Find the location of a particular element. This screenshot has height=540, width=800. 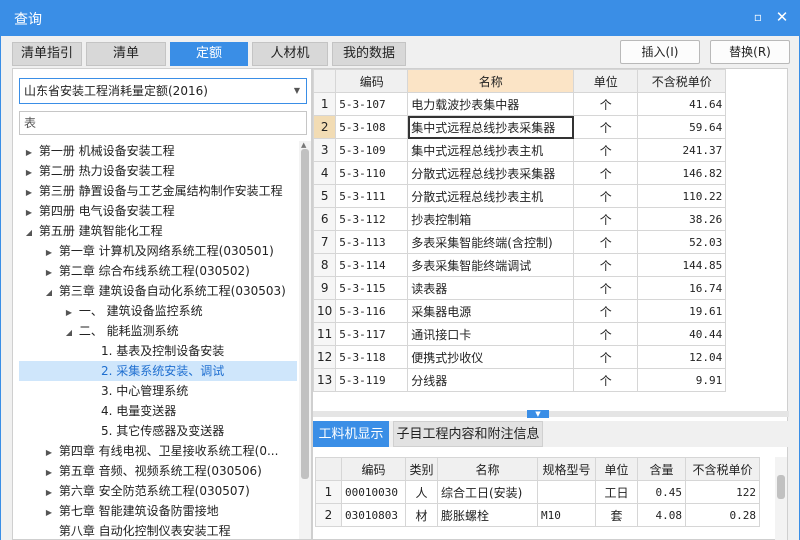

table-row: 10 5-3-116 采集器电源个 19.61 is located at coordinates (519, 311).